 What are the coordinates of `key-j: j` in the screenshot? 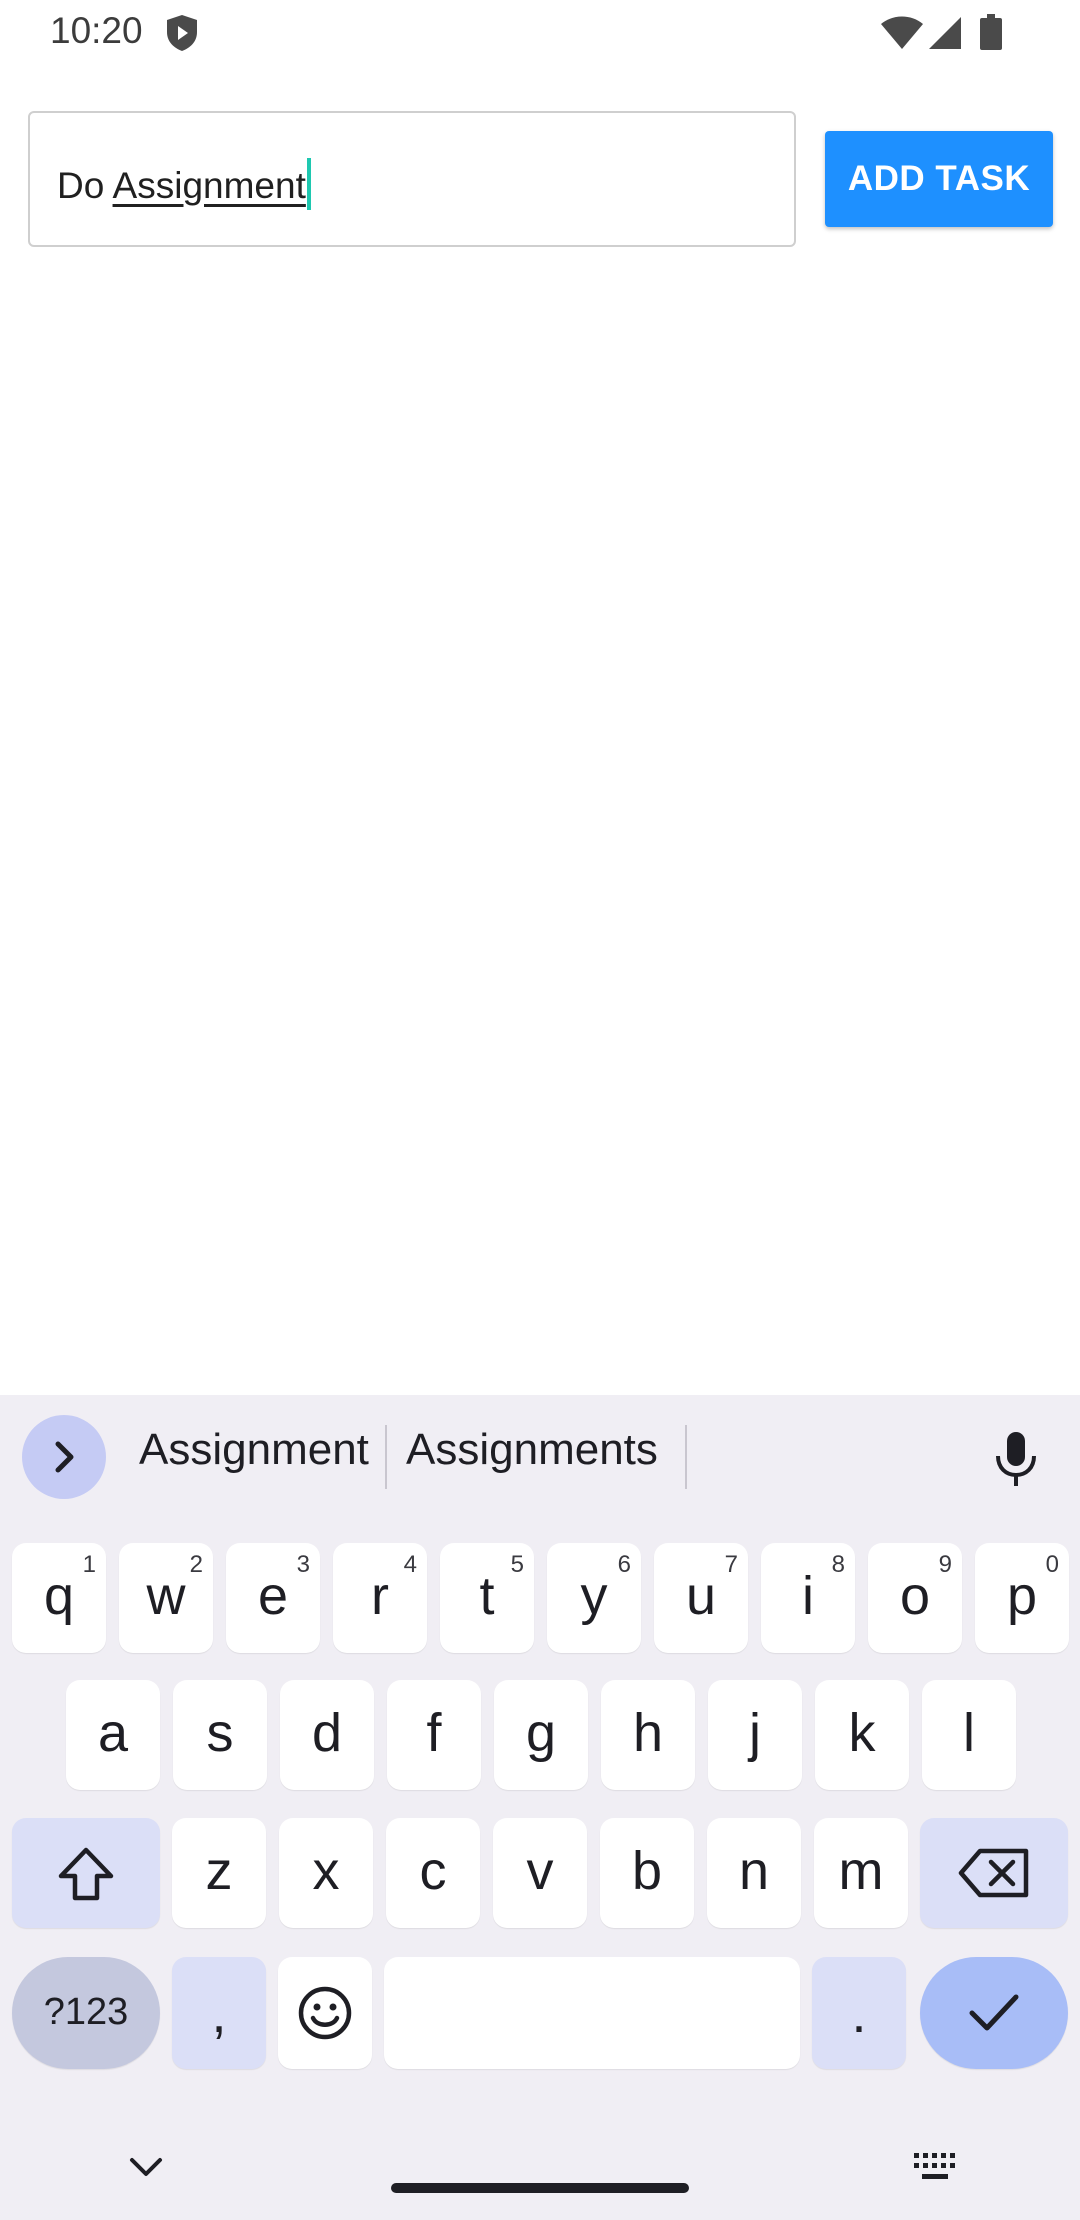 It's located at (755, 1735).